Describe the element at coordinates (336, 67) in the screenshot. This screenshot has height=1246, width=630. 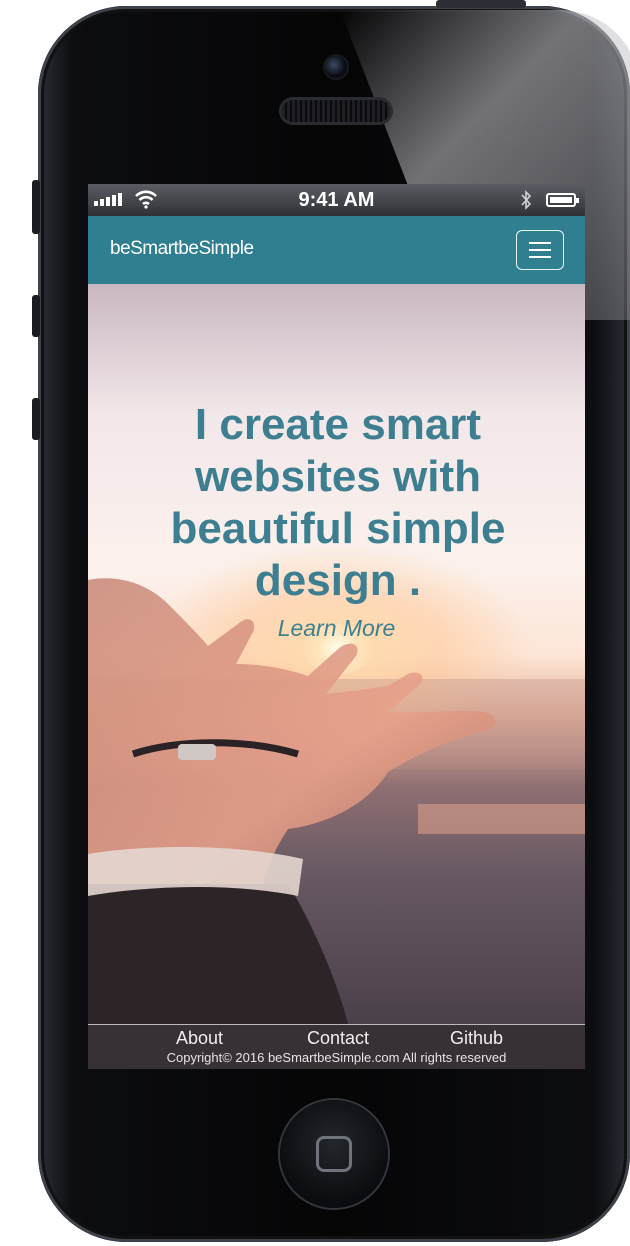
I see `front-camera` at that location.